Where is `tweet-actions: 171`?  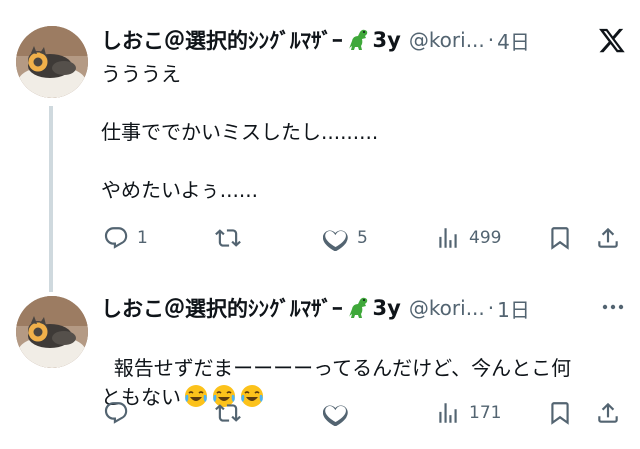
tweet-actions: 171 is located at coordinates (363, 416).